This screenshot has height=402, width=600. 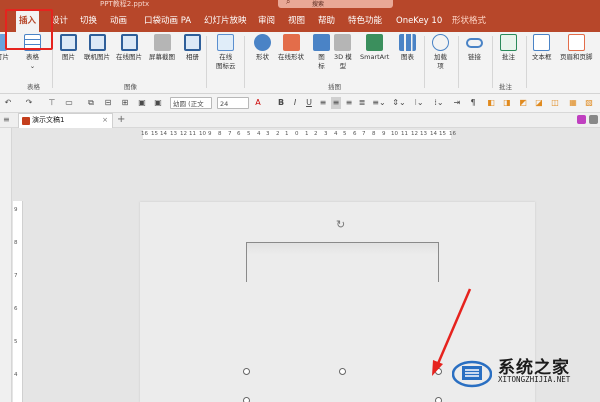 What do you see at coordinates (439, 103) in the screenshot?
I see `numbering-icon: ⁞⌄` at bounding box center [439, 103].